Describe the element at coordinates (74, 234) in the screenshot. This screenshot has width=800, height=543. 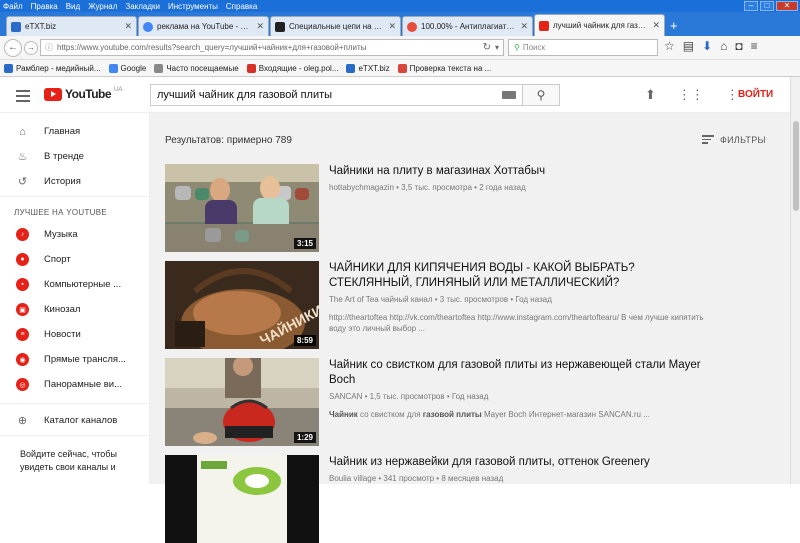
I see `sidebar-item-music: ♪ Музыка` at that location.